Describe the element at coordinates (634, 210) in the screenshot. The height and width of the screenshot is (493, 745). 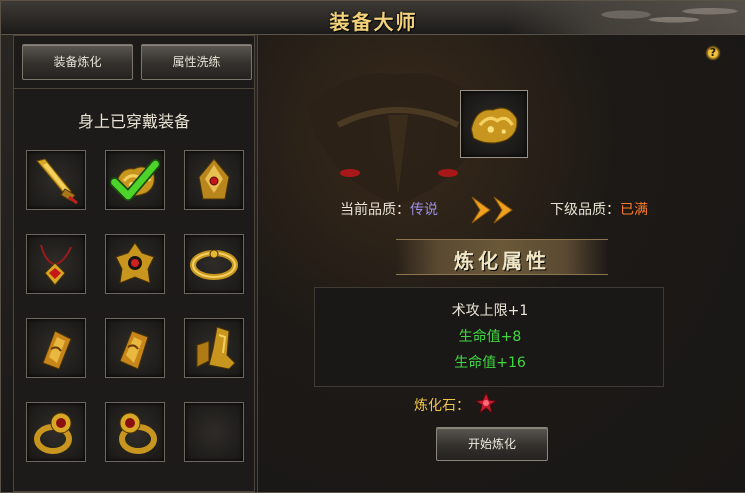
I see `next-quality-value: 已满` at that location.